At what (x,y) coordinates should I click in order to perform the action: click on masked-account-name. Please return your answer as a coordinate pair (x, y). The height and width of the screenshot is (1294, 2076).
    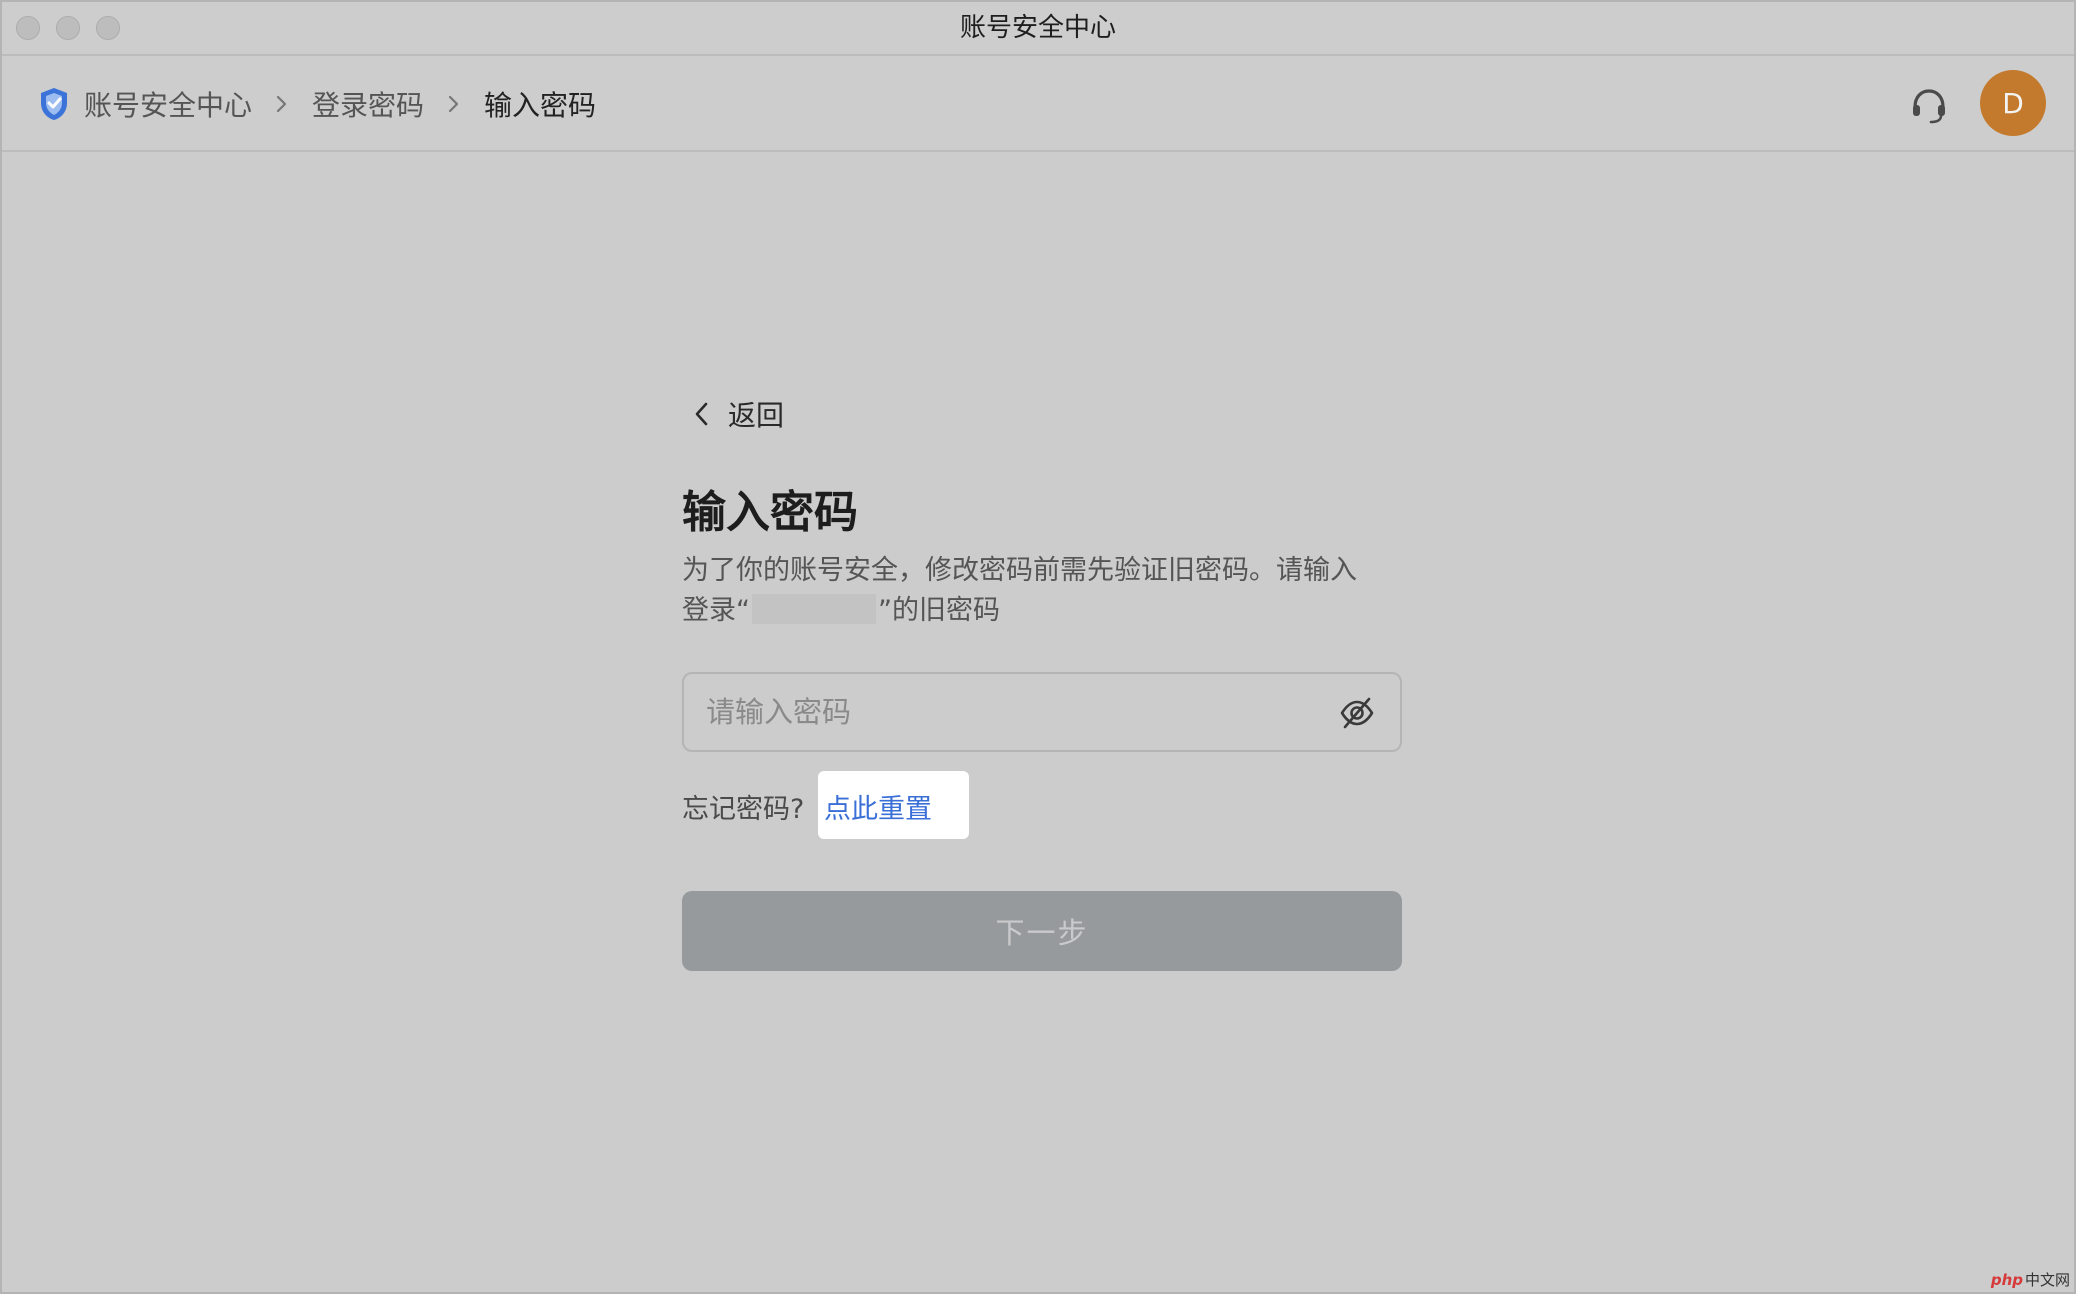
    Looking at the image, I should click on (814, 609).